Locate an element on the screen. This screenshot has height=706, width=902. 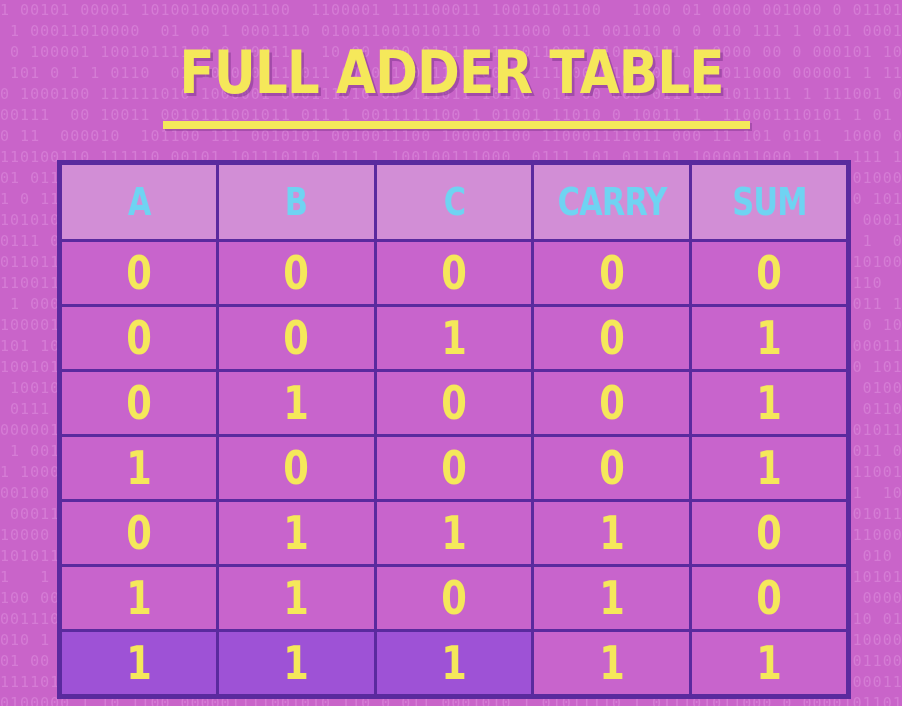
table-row: 0 1 0 0 1 is located at coordinates (454, 403).